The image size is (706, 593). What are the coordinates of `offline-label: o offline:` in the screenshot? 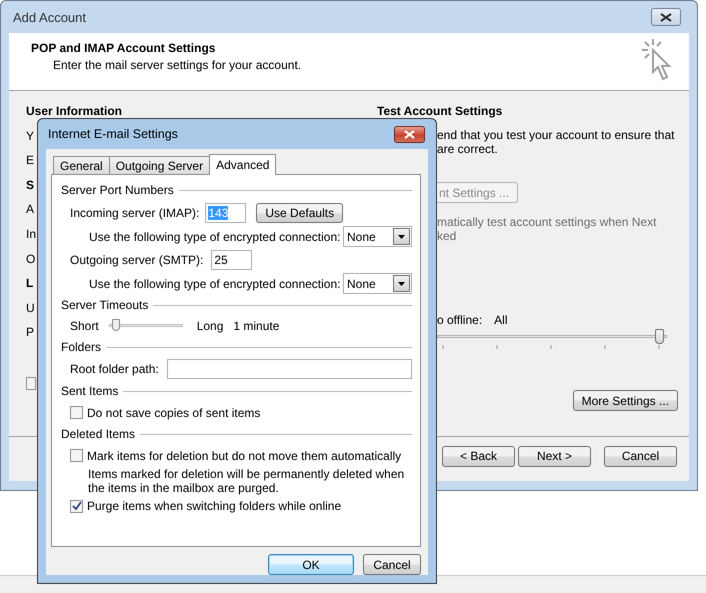 It's located at (459, 320).